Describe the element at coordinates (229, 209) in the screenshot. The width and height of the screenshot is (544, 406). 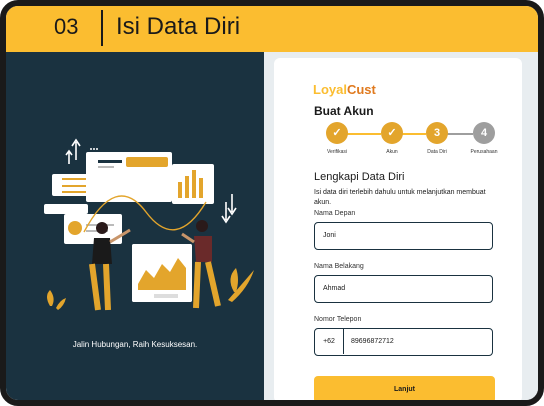
I see `arrow-down-icon` at that location.